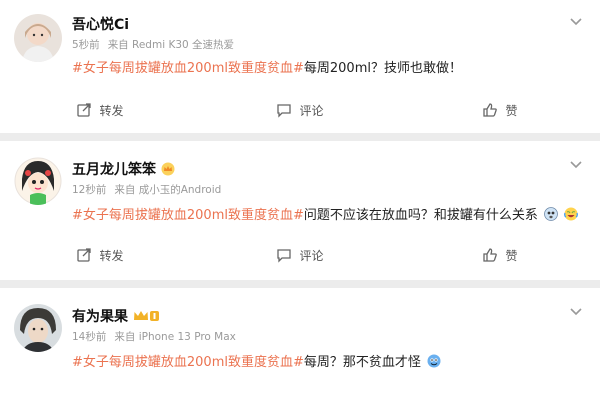 This screenshot has width=600, height=410. Describe the element at coordinates (89, 190) in the screenshot. I see `post-time: 12秒前` at that location.